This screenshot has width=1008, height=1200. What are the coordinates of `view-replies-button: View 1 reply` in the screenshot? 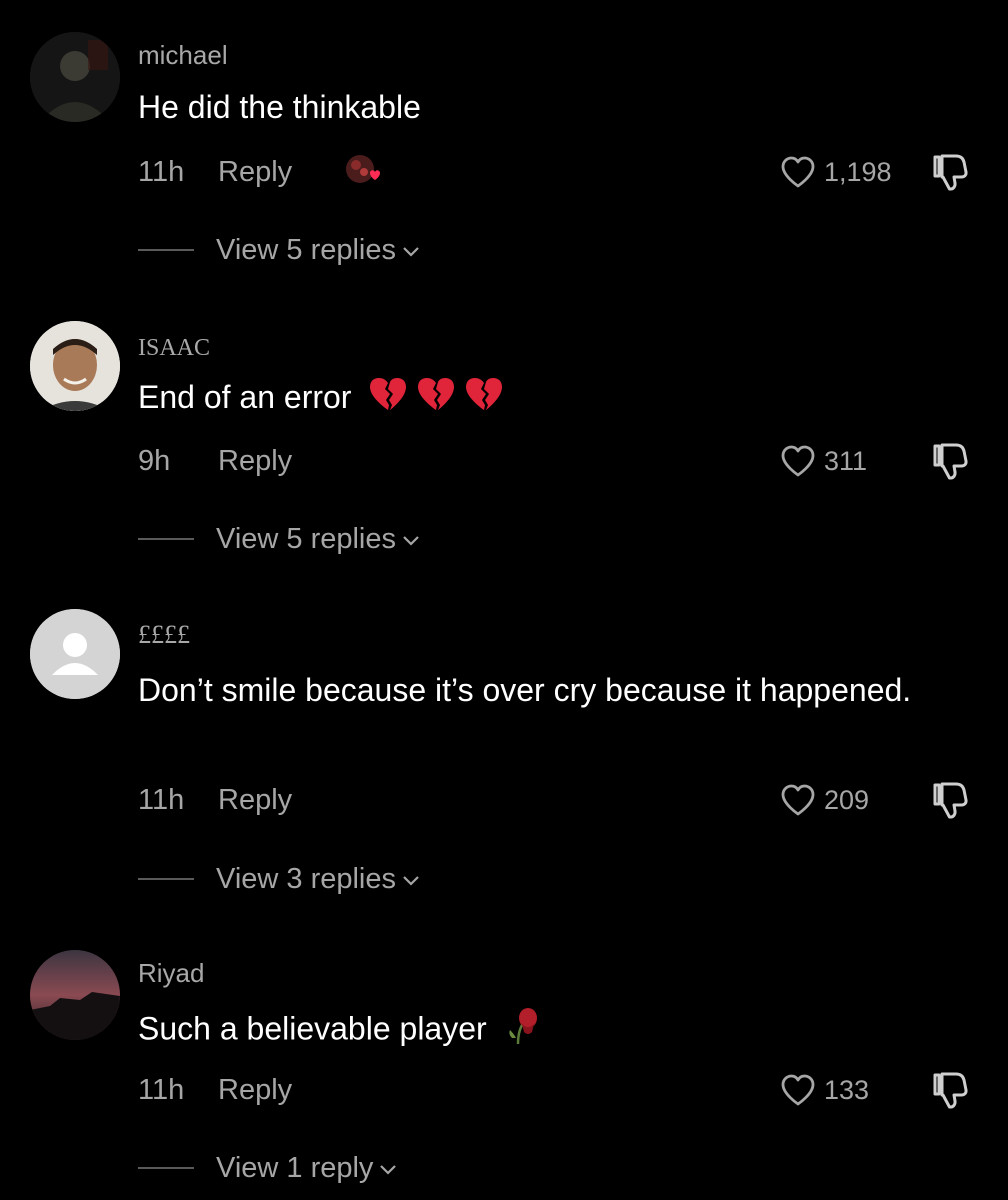 It's located at (267, 1168).